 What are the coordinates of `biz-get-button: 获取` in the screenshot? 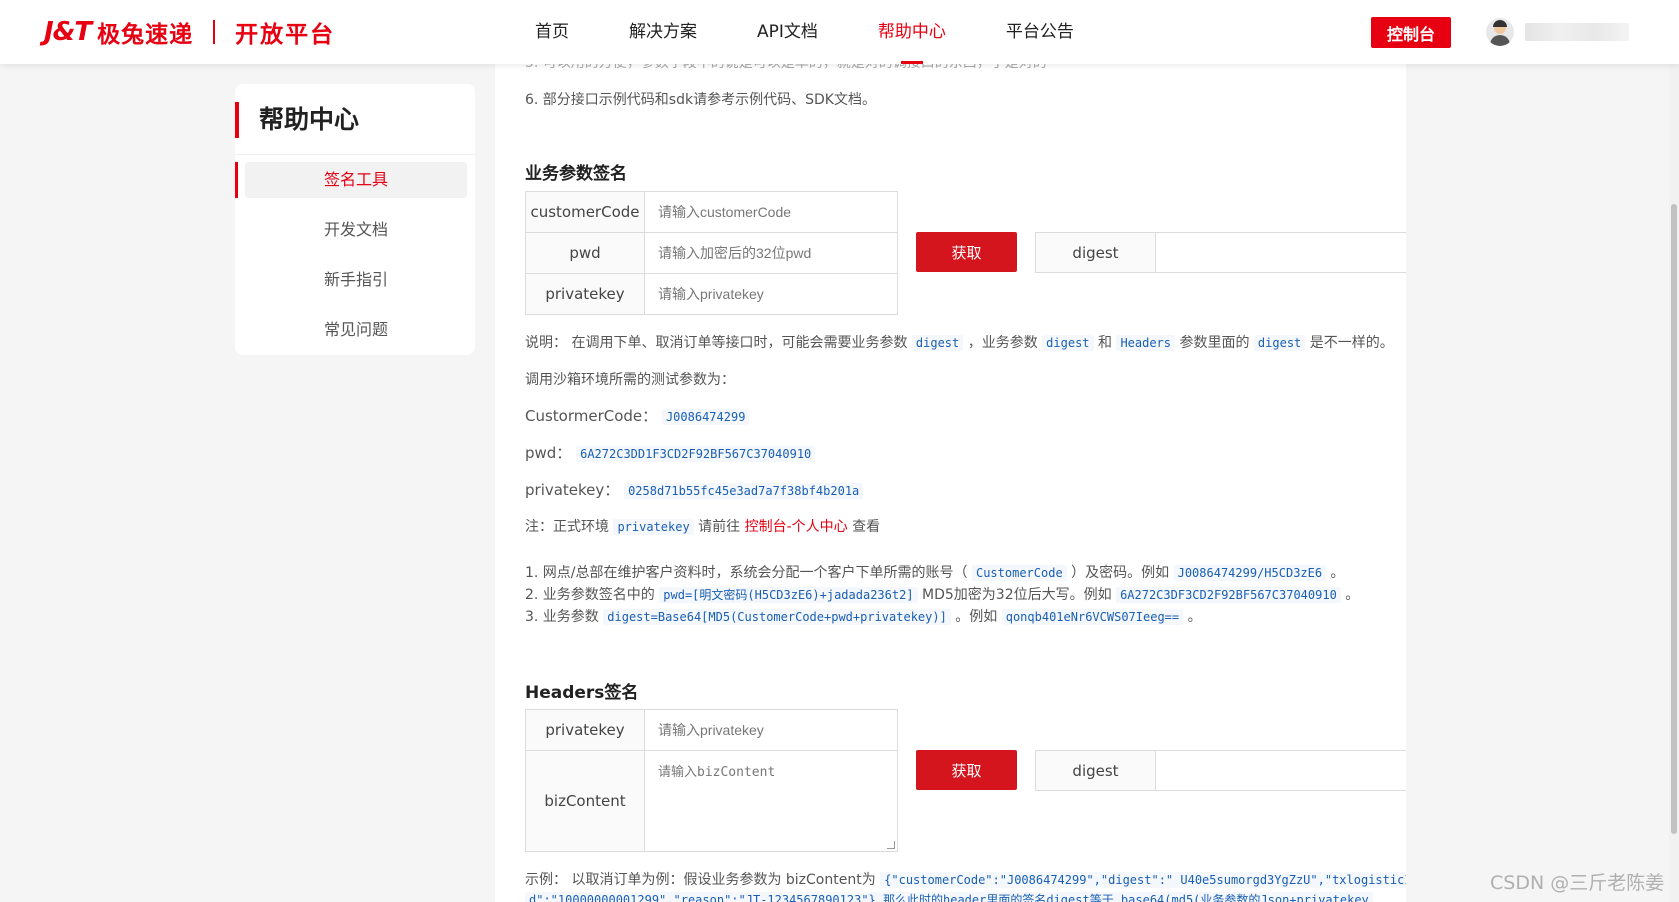 It's located at (966, 252).